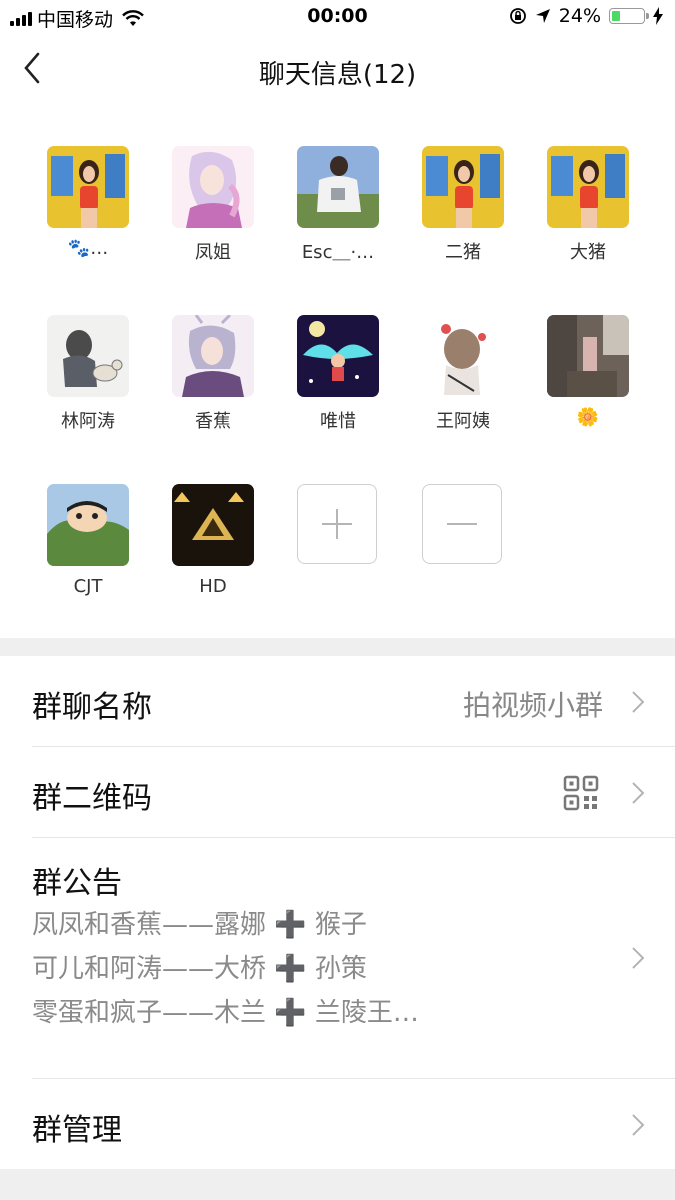 This screenshot has height=1200, width=675. I want to click on group-manage-row: 群管理, so click(337, 1124).